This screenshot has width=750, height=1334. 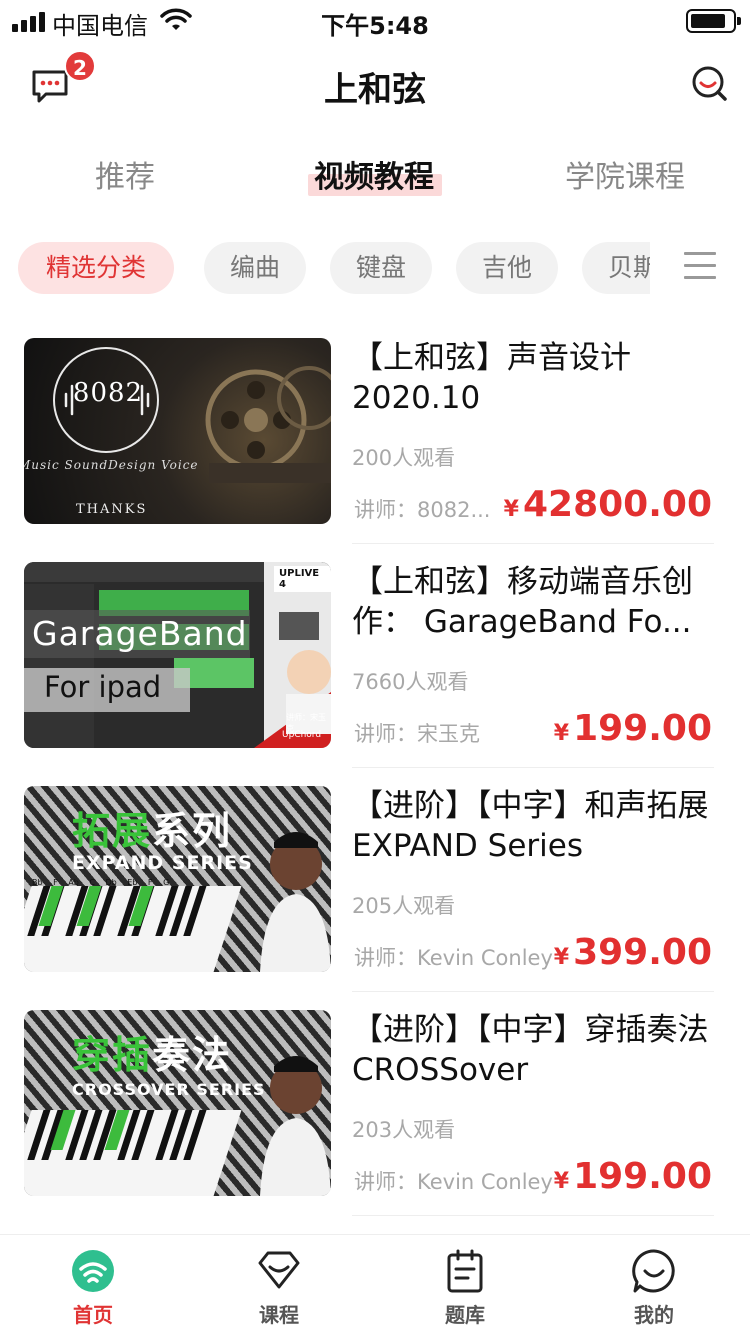 What do you see at coordinates (491, 378) in the screenshot?
I see `course-title: 【上和弦】声音设计 2020.10` at bounding box center [491, 378].